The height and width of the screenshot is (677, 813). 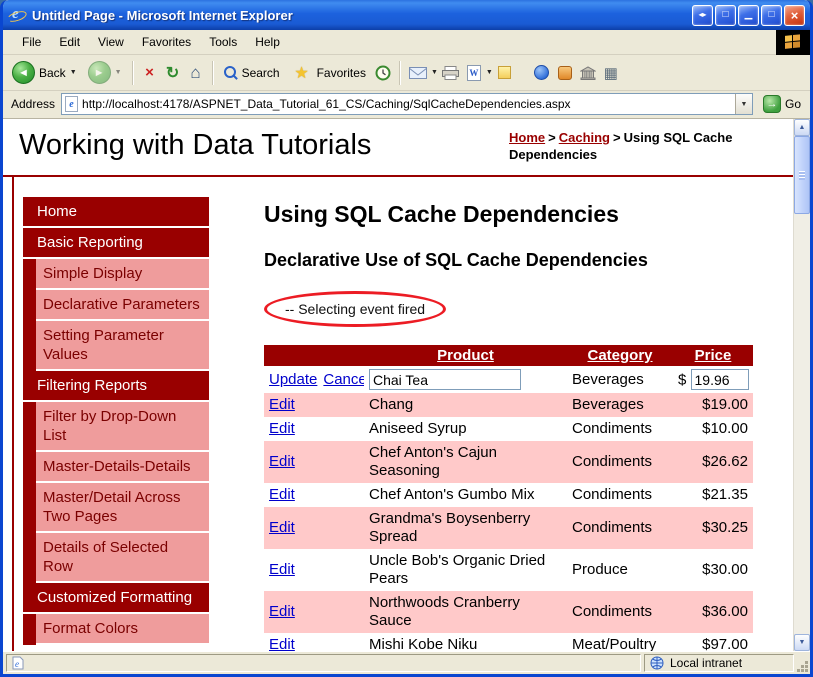 I want to click on messenger-button, so click(x=542, y=73).